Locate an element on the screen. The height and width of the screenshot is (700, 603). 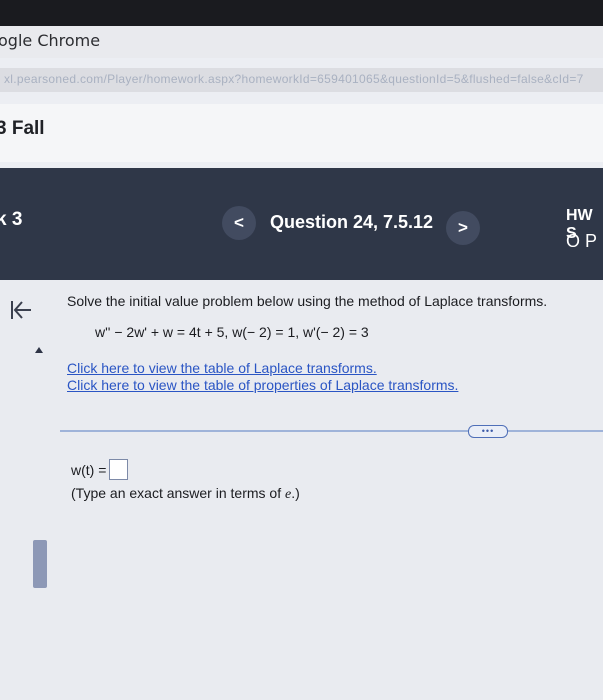
side-panel-handle is located at coordinates (40, 564).